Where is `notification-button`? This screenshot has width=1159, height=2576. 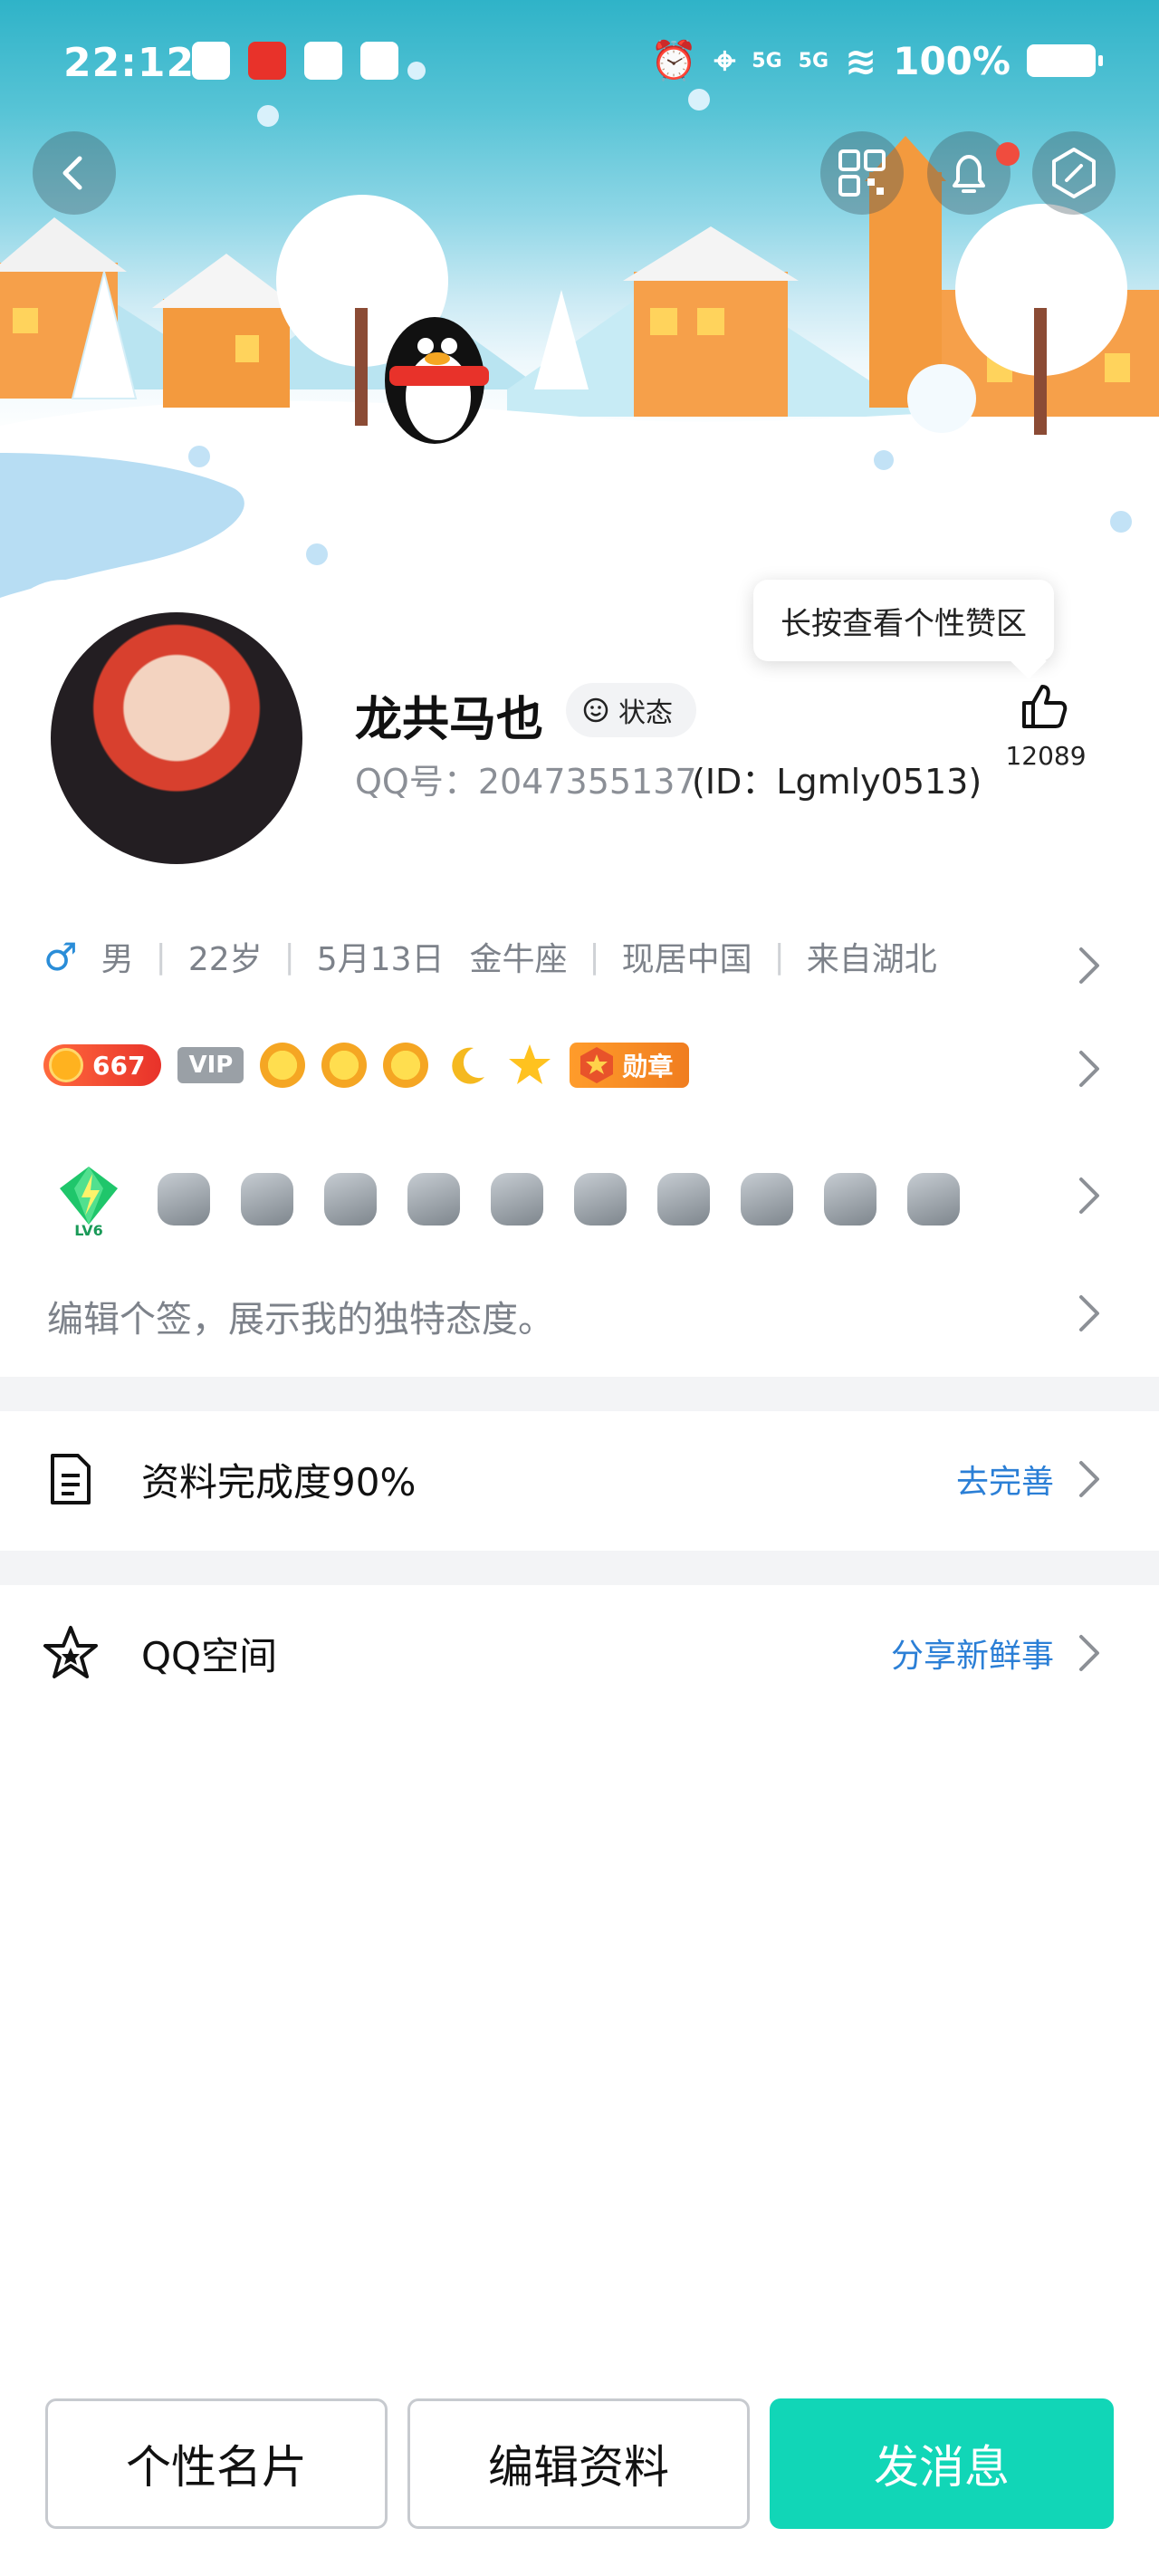 notification-button is located at coordinates (969, 173).